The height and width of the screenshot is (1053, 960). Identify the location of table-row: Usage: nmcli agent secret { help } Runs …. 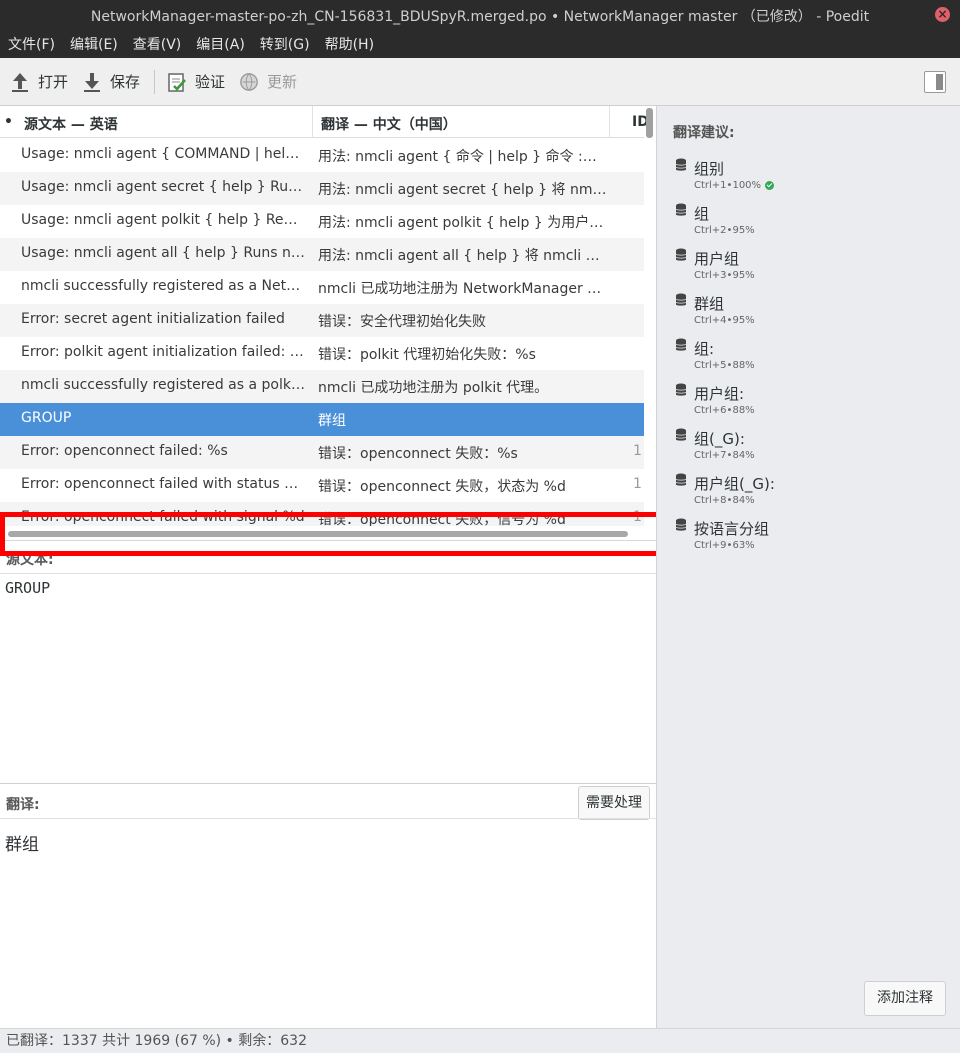
(322, 188).